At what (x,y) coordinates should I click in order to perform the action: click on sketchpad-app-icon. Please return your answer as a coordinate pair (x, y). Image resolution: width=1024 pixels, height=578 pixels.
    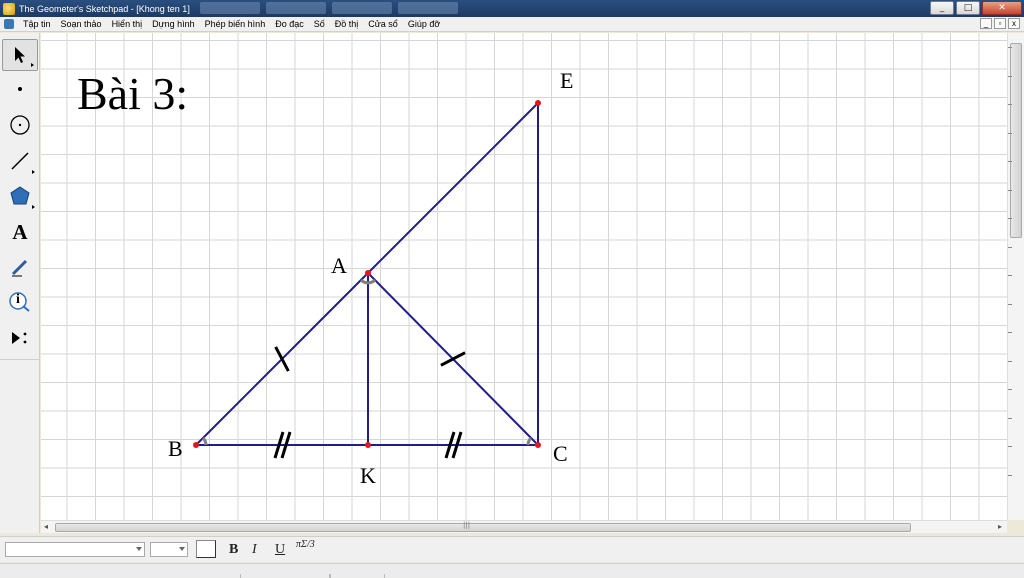
    Looking at the image, I should click on (9, 8).